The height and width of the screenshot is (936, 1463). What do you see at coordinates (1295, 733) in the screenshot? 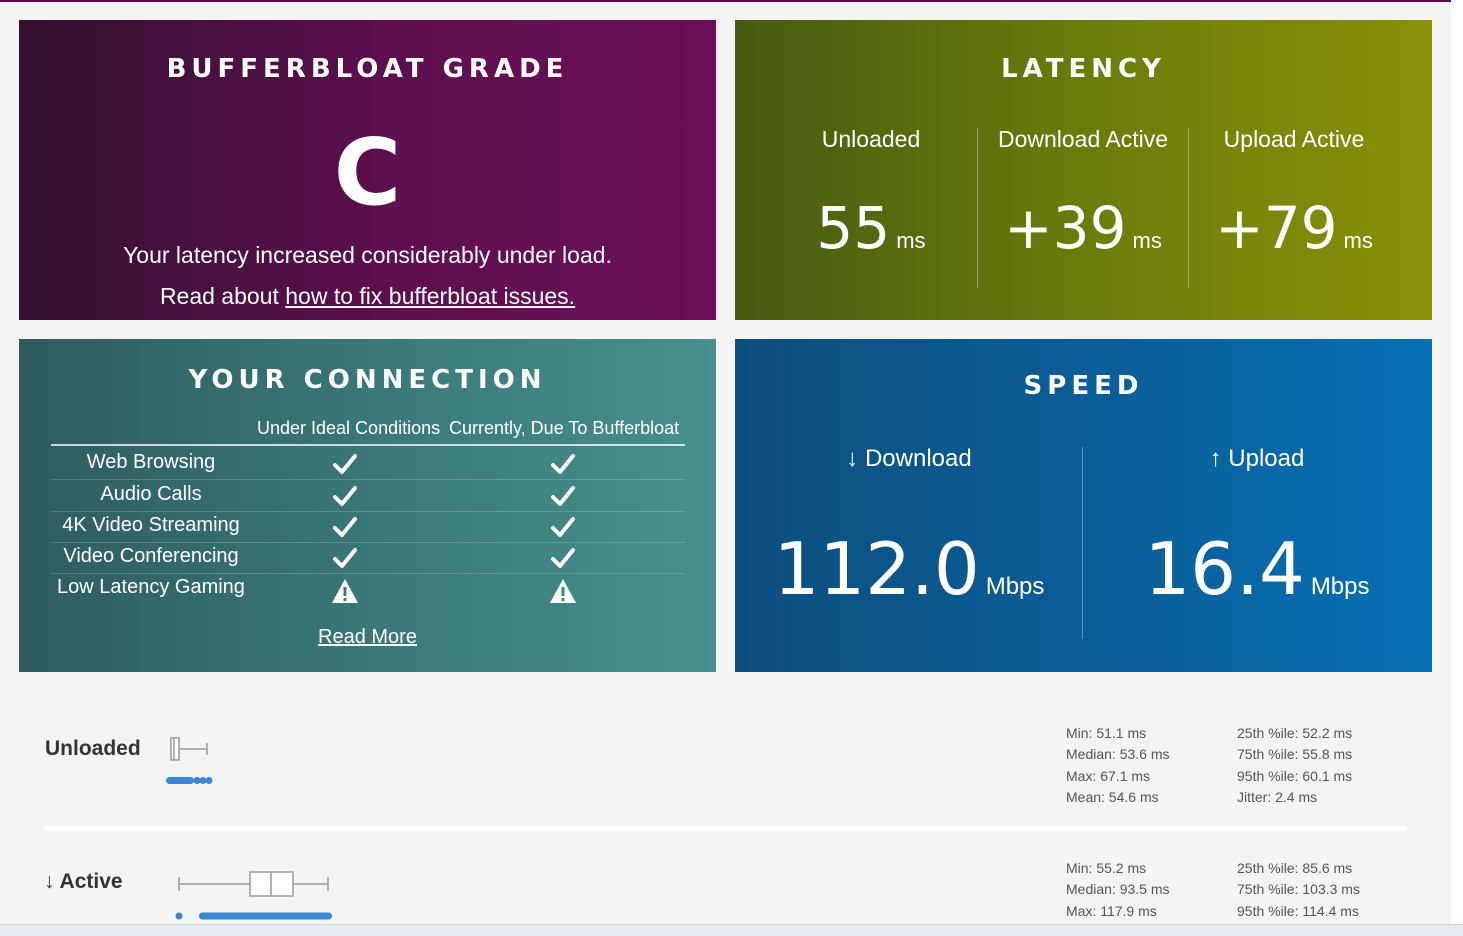
I see `stat-line: 25th %ile: 52.2 ms` at bounding box center [1295, 733].